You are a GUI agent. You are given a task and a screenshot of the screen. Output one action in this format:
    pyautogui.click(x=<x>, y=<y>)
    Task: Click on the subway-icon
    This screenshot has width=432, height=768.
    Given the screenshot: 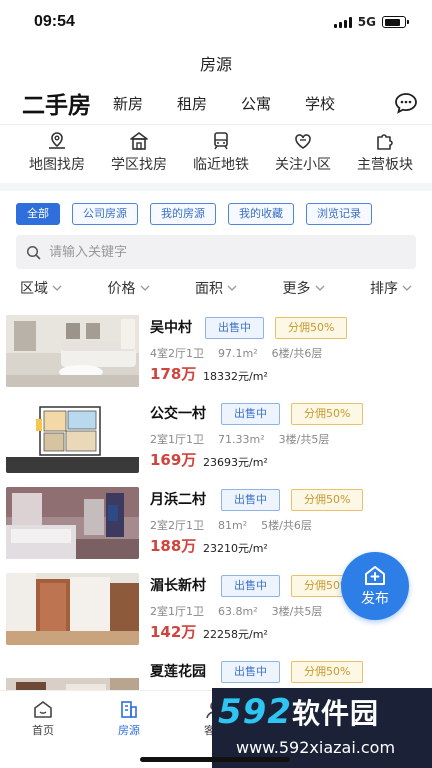 What is the action you would take?
    pyautogui.click(x=221, y=141)
    